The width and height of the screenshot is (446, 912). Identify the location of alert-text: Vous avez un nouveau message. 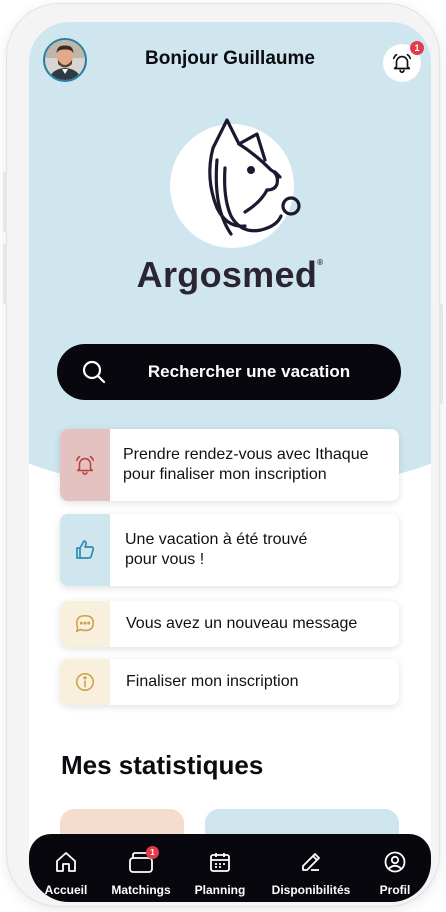
(242, 623).